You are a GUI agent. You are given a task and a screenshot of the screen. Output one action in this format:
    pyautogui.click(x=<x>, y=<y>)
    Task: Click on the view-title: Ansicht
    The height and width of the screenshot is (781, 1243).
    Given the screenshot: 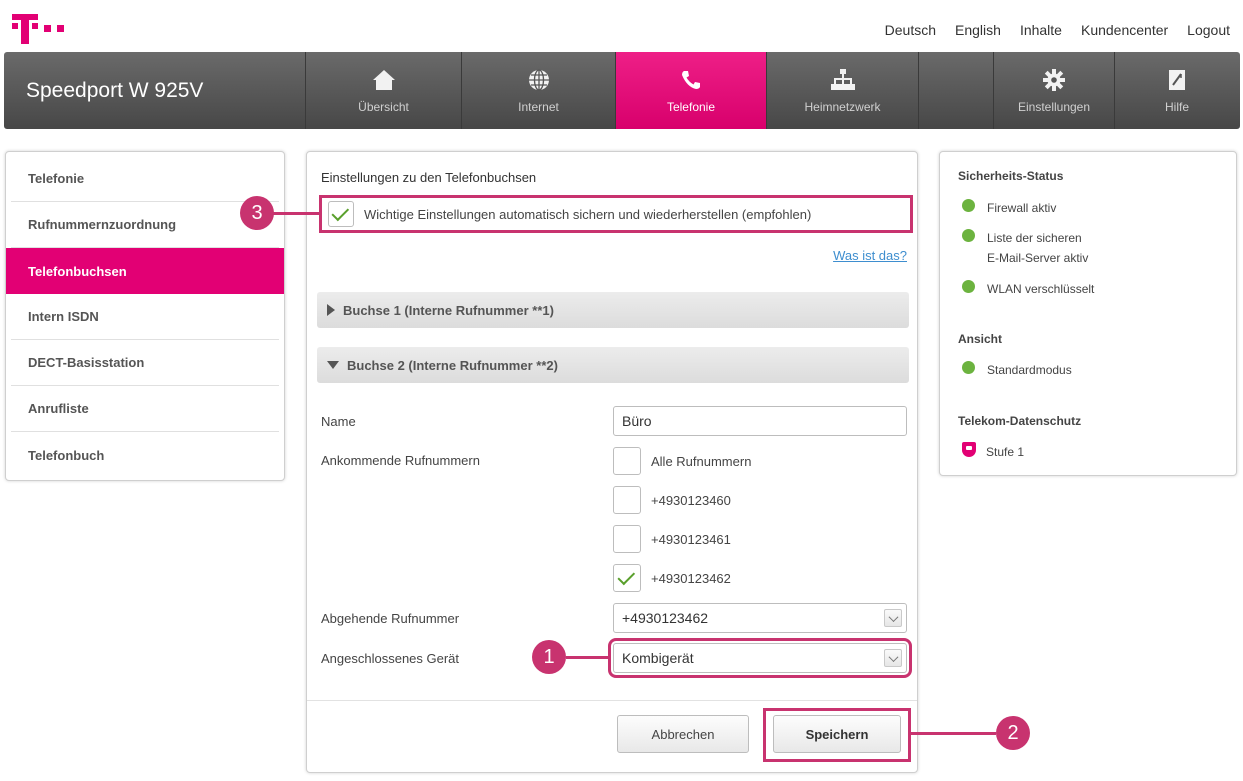 What is the action you would take?
    pyautogui.click(x=980, y=339)
    